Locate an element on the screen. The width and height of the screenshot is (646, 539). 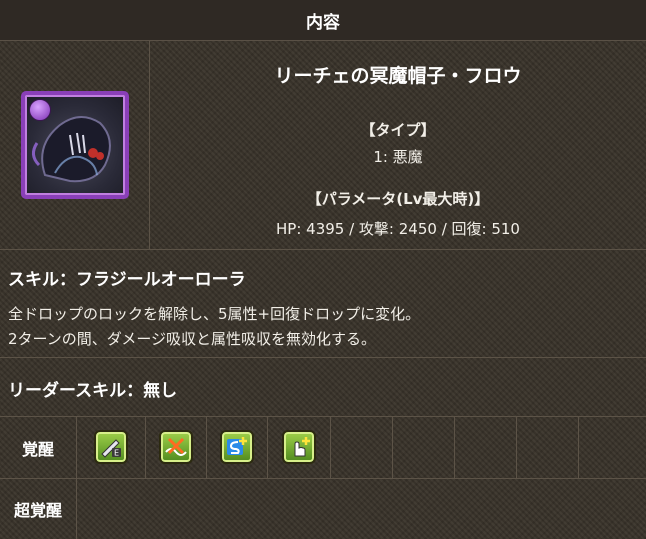
type-label: 【タイプ】 is located at coordinates (398, 130).